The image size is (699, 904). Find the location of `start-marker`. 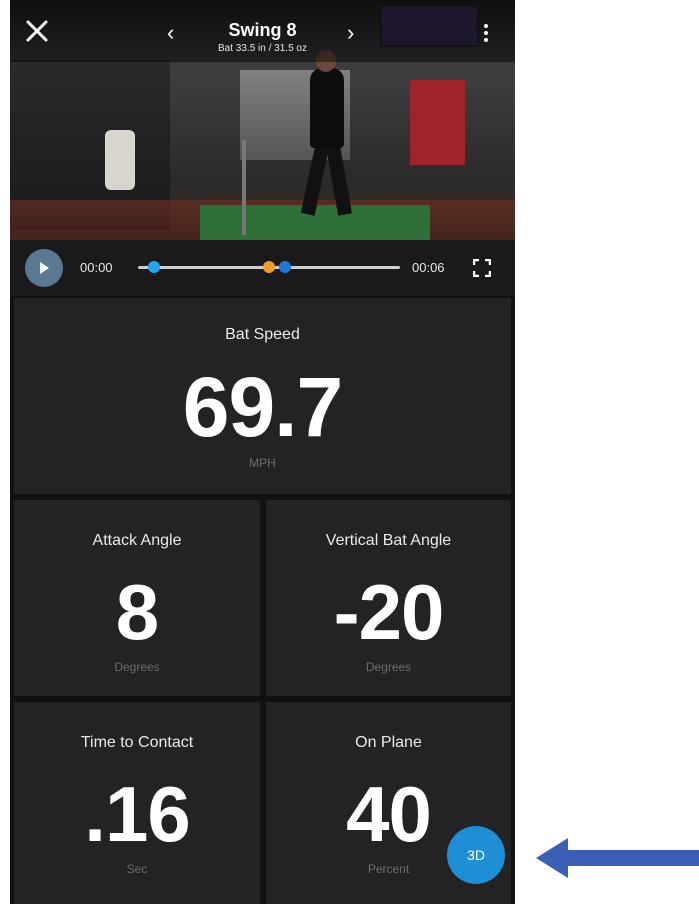

start-marker is located at coordinates (154, 267).